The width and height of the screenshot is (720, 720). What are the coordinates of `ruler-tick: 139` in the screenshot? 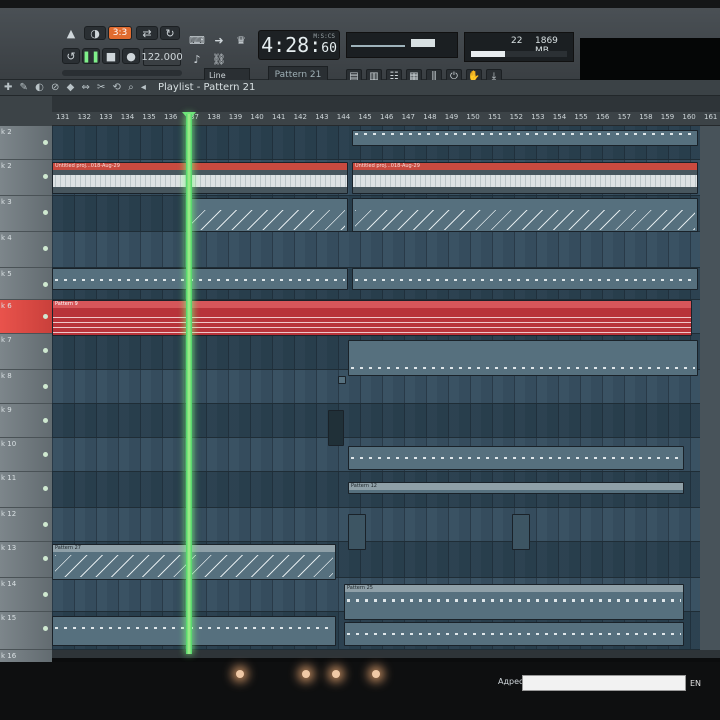 It's located at (235, 117).